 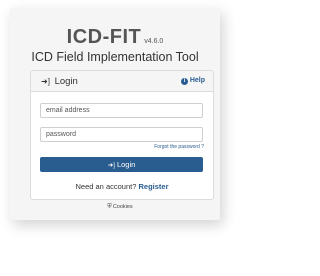 What do you see at coordinates (61, 134) in the screenshot?
I see `password-placeholder: password` at bounding box center [61, 134].